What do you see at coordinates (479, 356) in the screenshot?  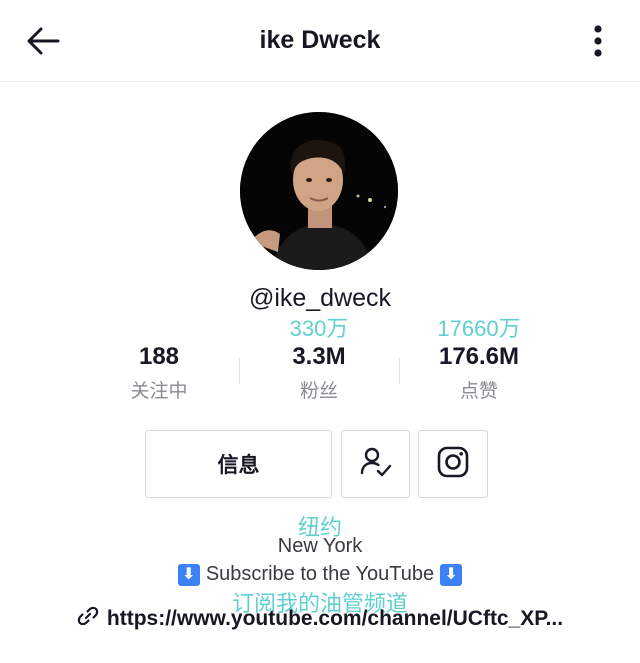 I see `stat-likes-value: 176.6M` at bounding box center [479, 356].